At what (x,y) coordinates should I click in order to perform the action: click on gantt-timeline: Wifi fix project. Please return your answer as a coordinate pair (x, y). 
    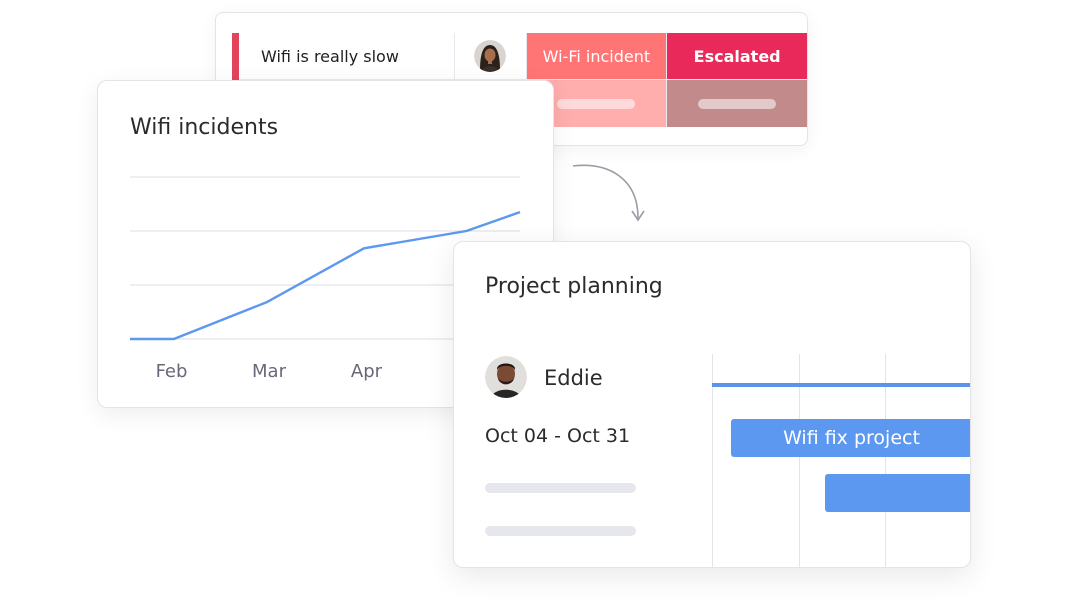
    Looking at the image, I should click on (841, 460).